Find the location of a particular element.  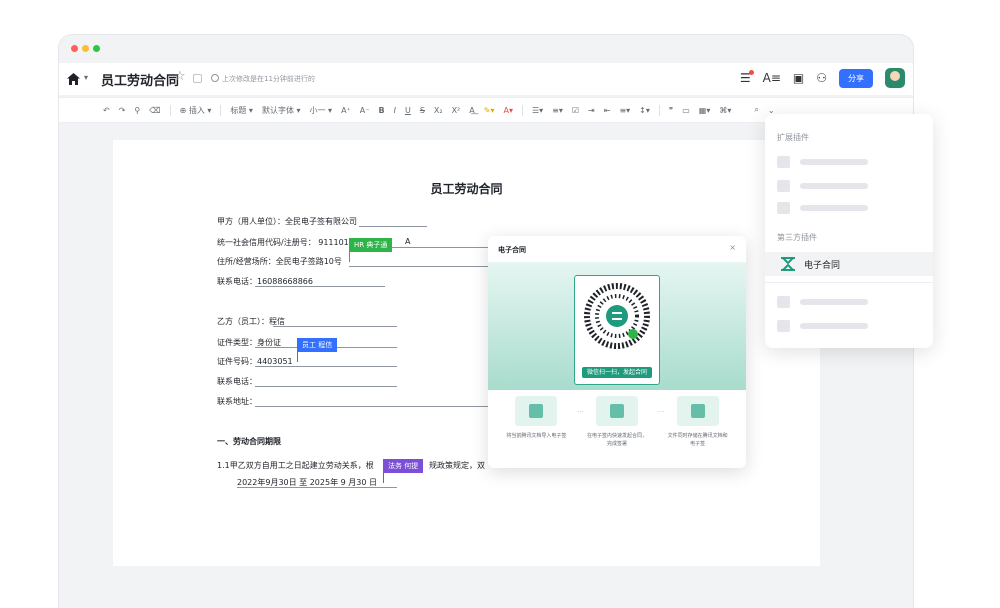

menu-icon: ☰ is located at coordinates (747, 77).